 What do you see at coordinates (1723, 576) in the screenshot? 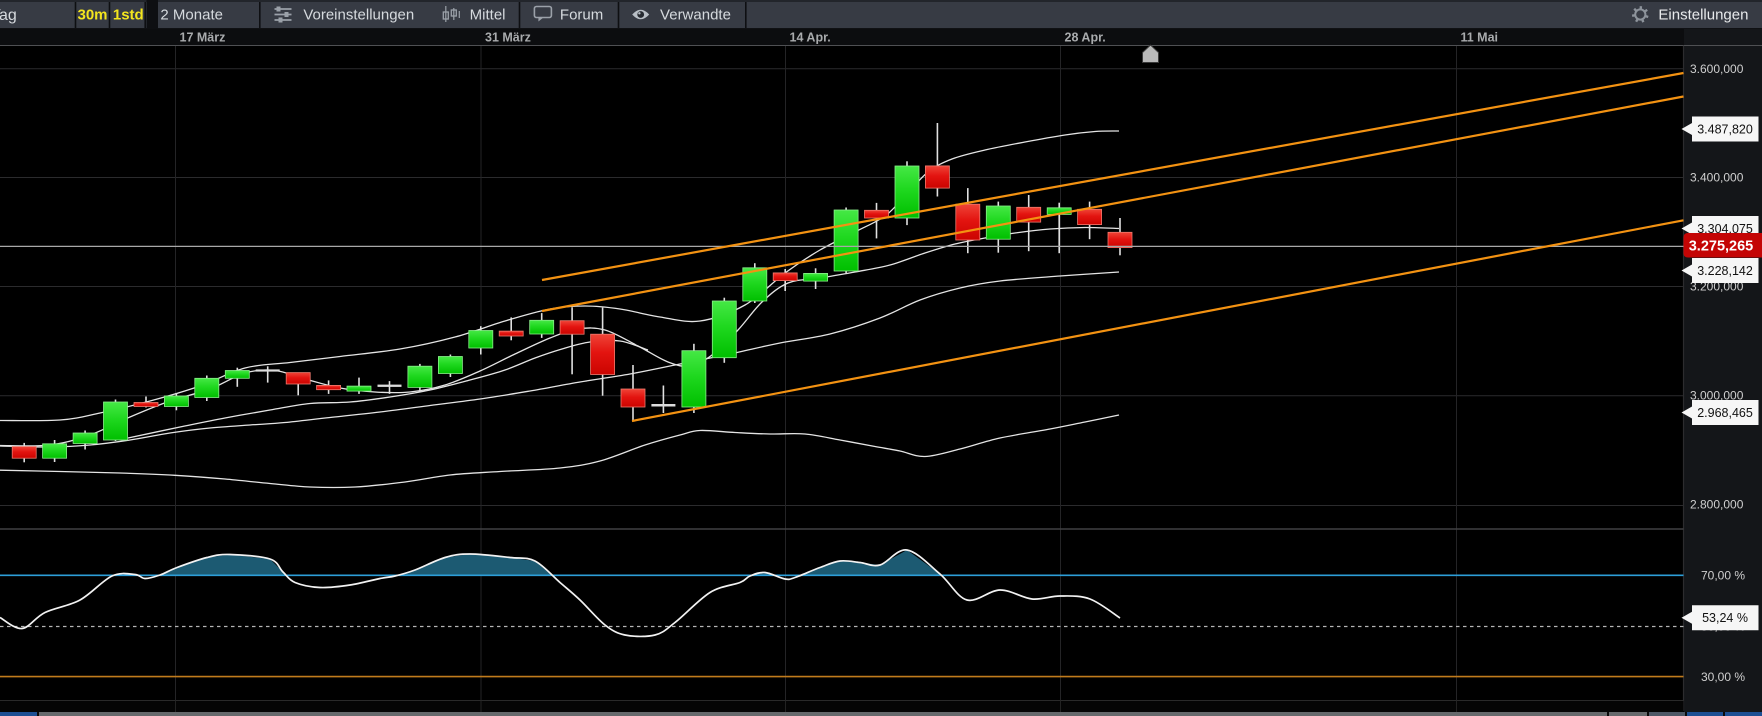
I see `svg-text: 70,00 %` at bounding box center [1723, 576].